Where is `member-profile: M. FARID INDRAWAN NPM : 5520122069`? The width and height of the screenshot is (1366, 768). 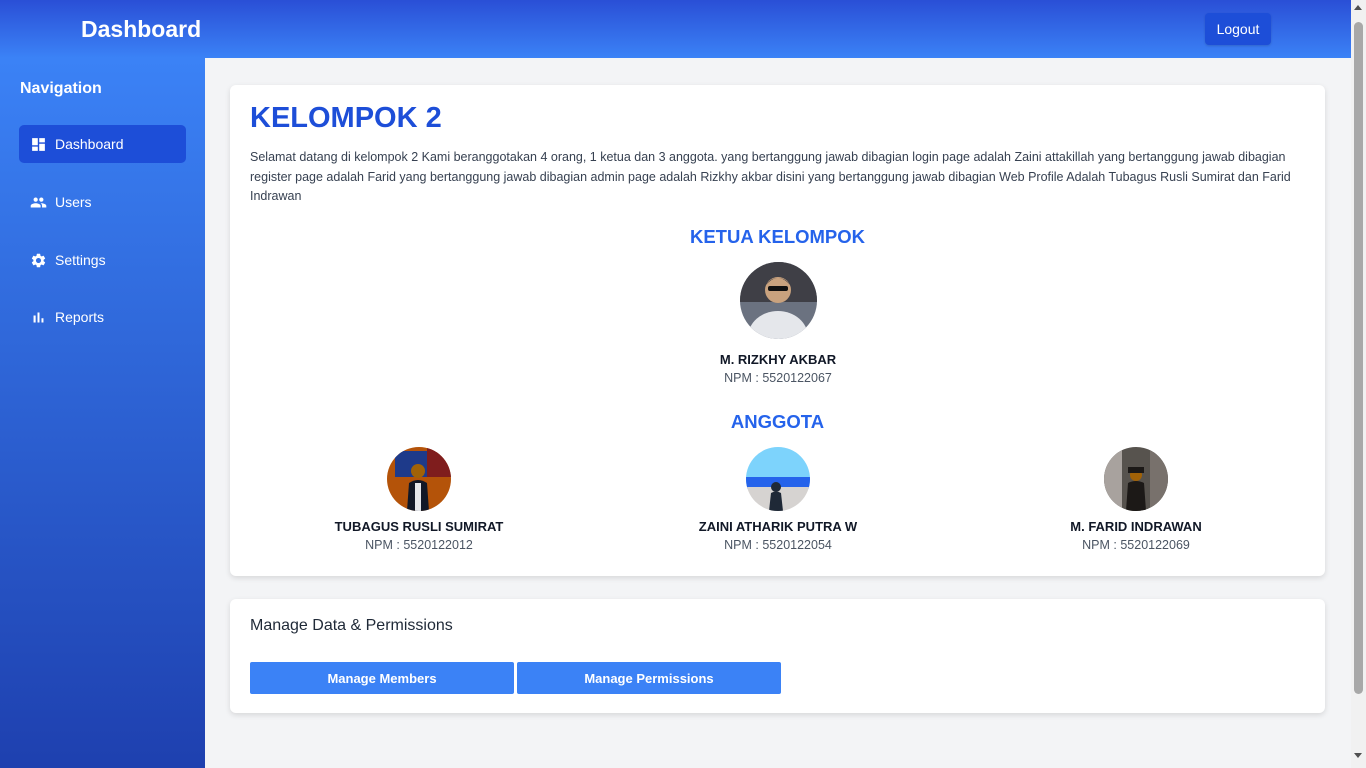
member-profile: M. FARID INDRAWAN NPM : 5520122069 is located at coordinates (1136, 499).